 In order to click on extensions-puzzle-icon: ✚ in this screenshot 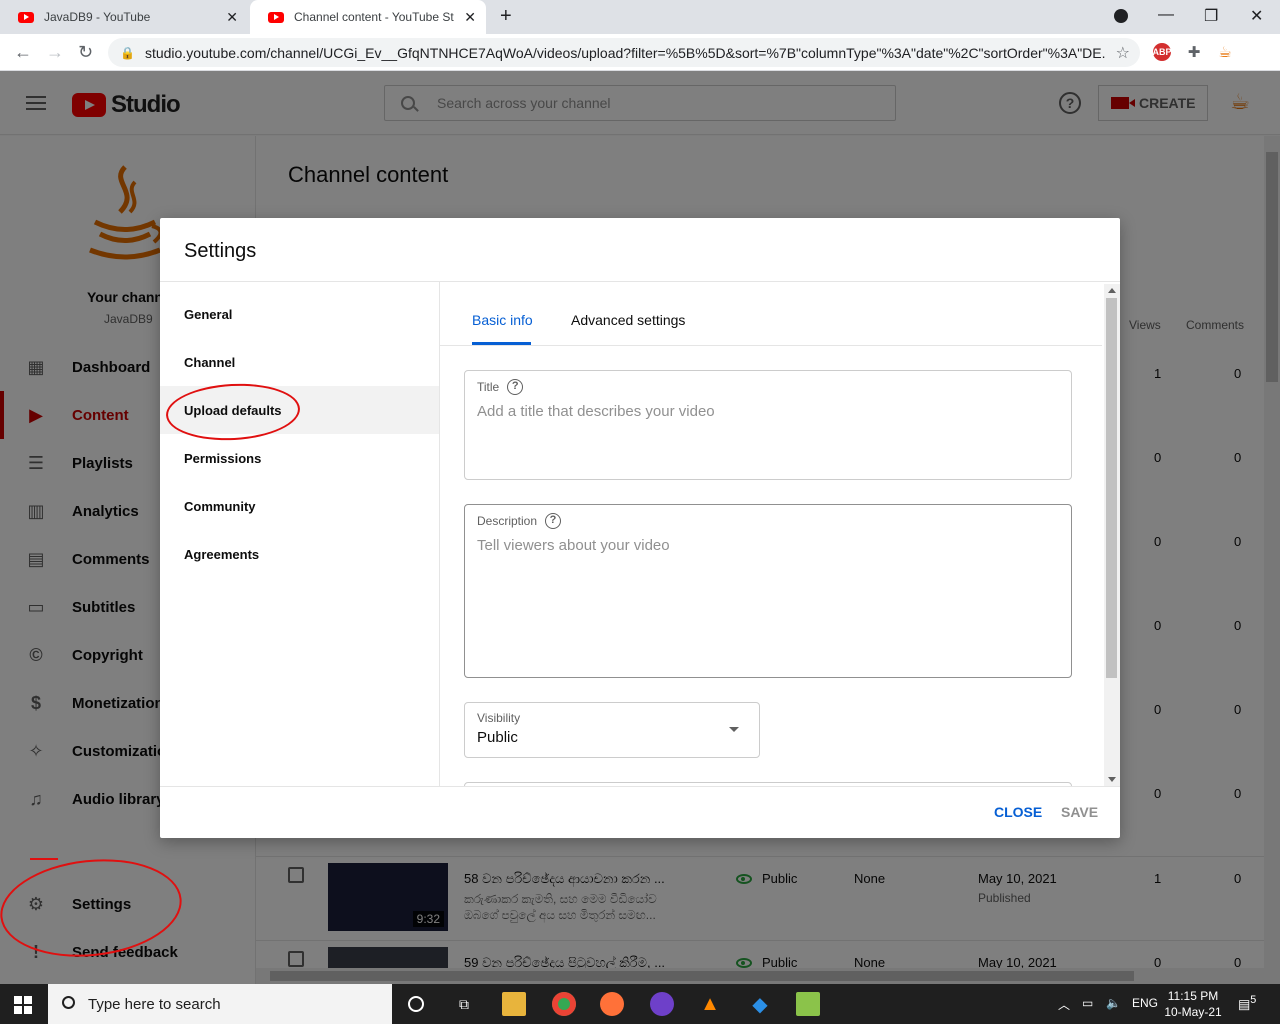, I will do `click(1194, 52)`.